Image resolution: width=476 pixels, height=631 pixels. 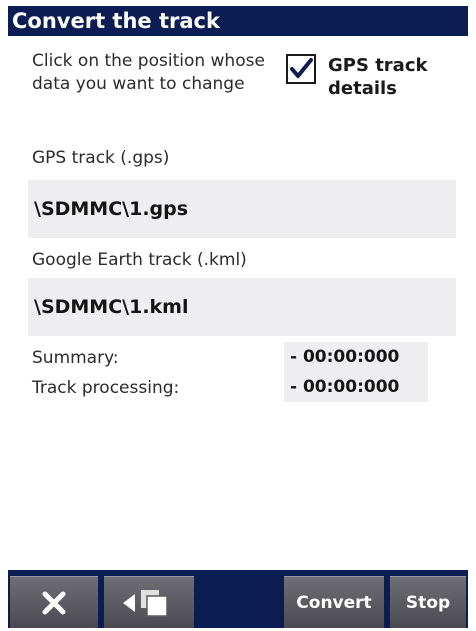 What do you see at coordinates (356, 387) in the screenshot?
I see `track-processing-value: - 00:00:000` at bounding box center [356, 387].